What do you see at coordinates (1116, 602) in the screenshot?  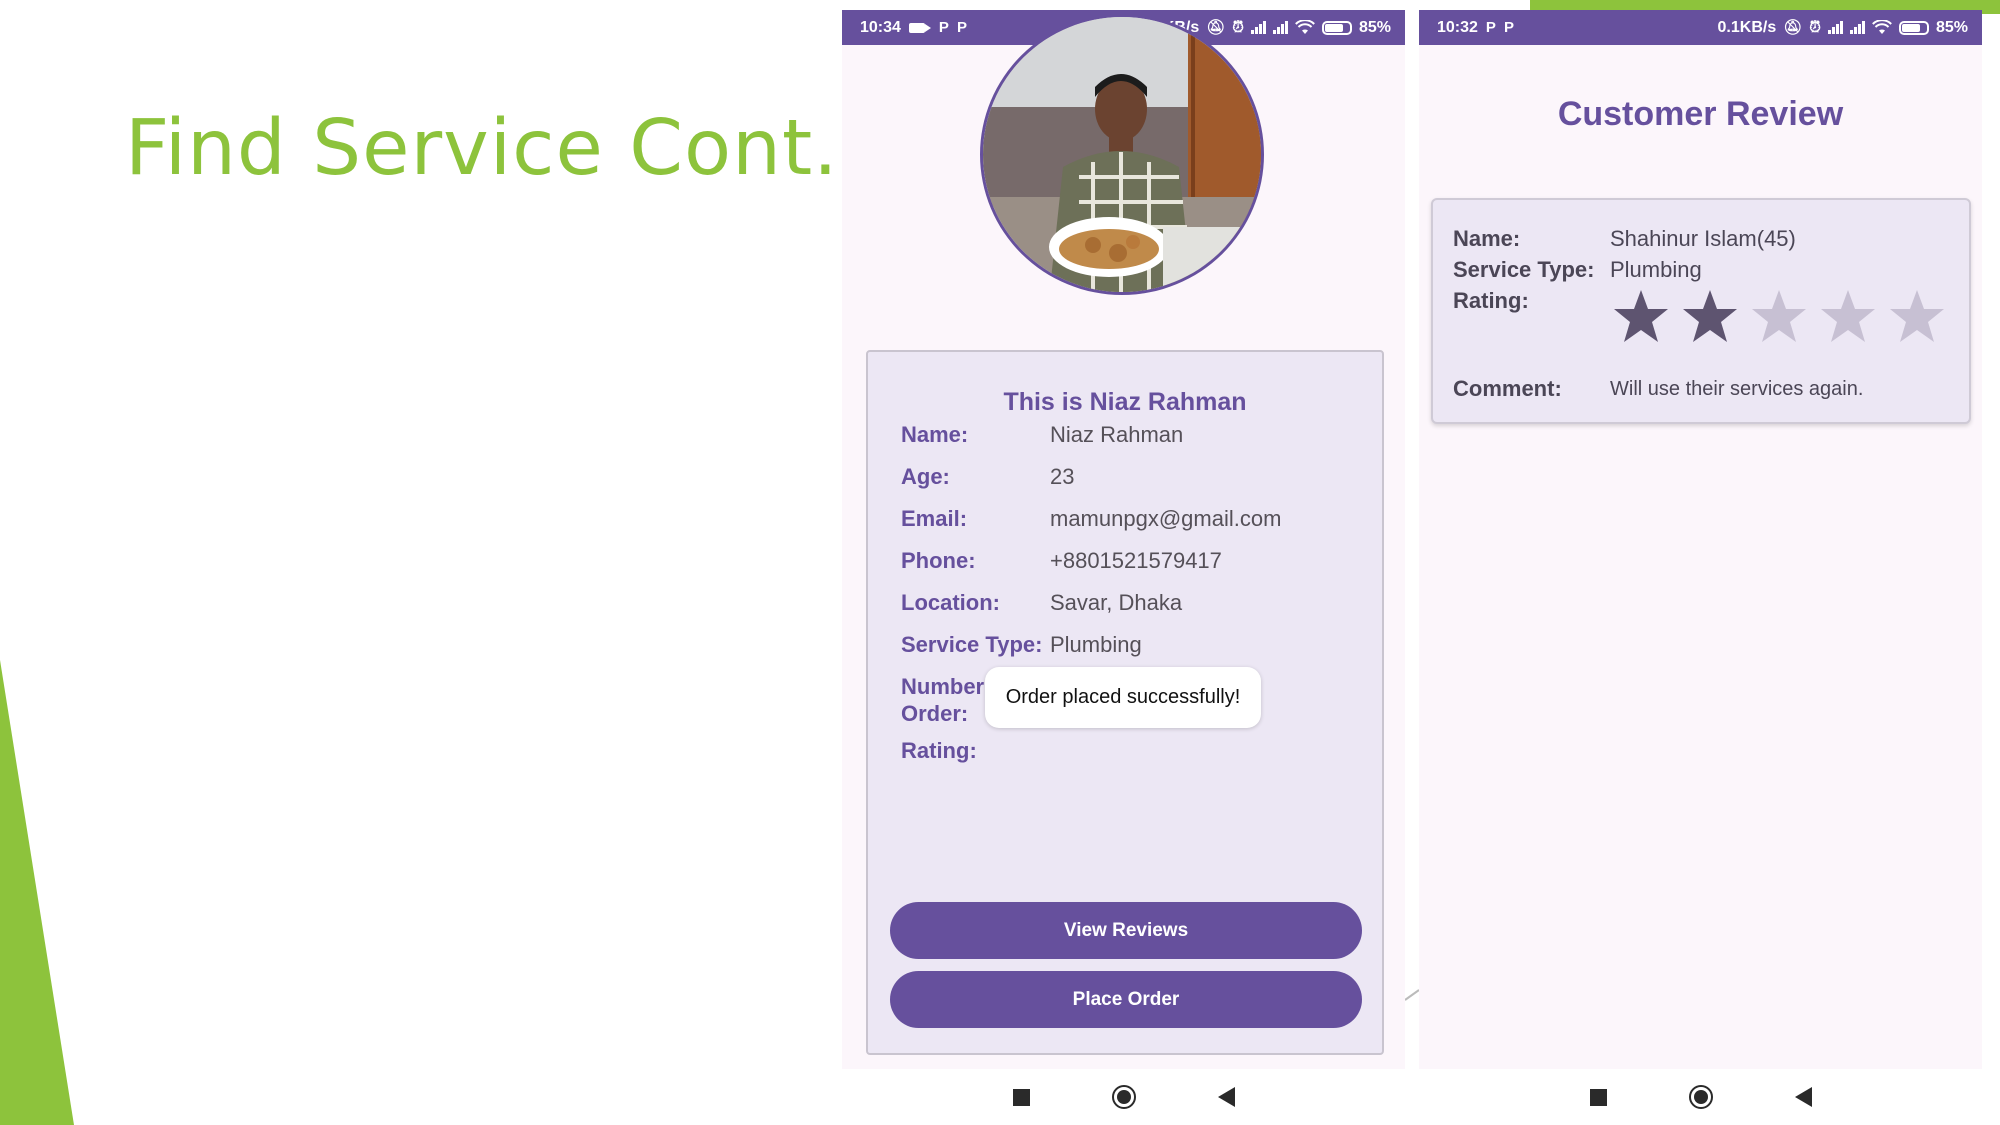 I see `location-value: Savar, Dhaka` at bounding box center [1116, 602].